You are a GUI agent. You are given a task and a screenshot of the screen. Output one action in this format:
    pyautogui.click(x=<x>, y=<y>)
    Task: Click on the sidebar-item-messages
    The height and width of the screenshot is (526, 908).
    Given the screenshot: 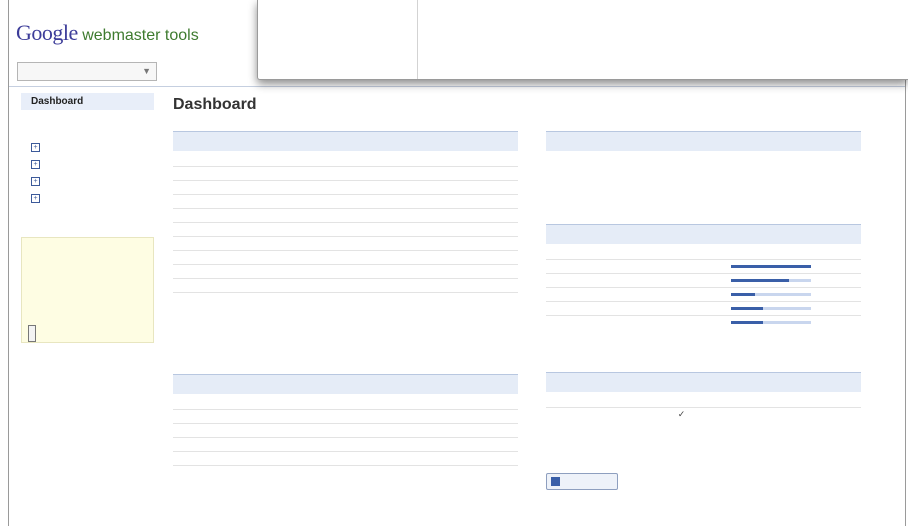 What is the action you would take?
    pyautogui.click(x=87, y=118)
    